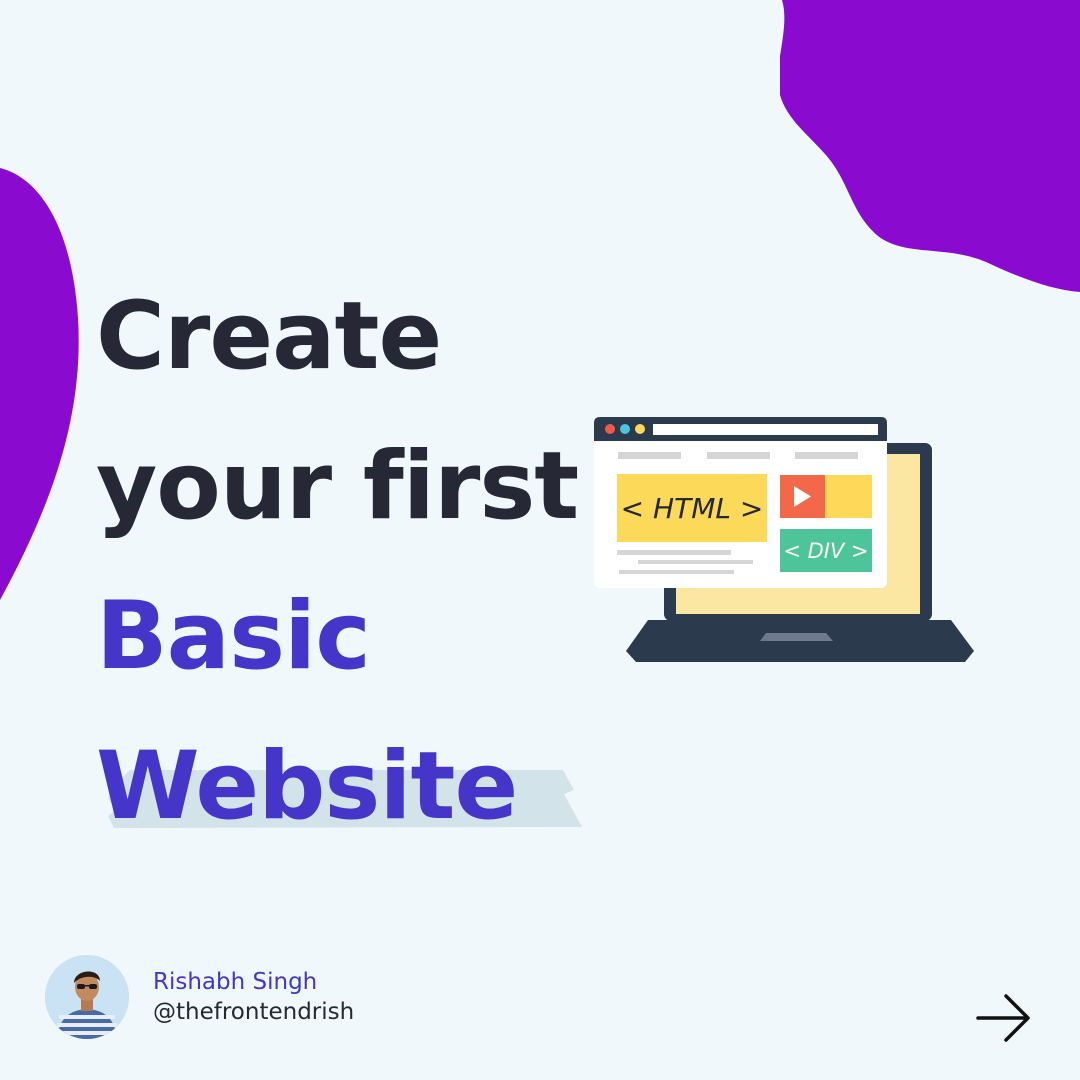  Describe the element at coordinates (625, 429) in the screenshot. I see `window-min-dot` at that location.